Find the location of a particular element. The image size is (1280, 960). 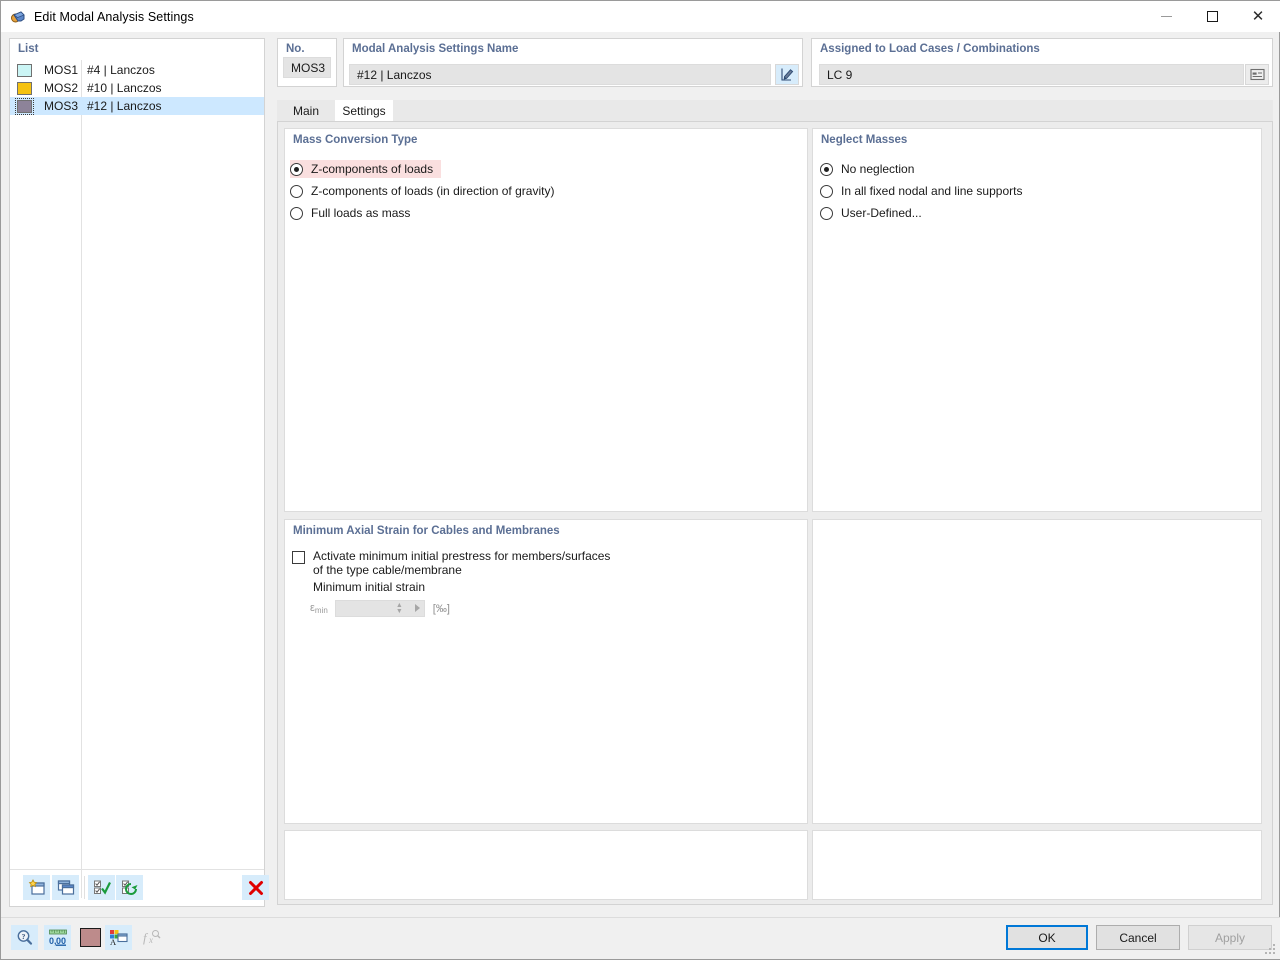

radio-label: Z-components of loads is located at coordinates (372, 169).